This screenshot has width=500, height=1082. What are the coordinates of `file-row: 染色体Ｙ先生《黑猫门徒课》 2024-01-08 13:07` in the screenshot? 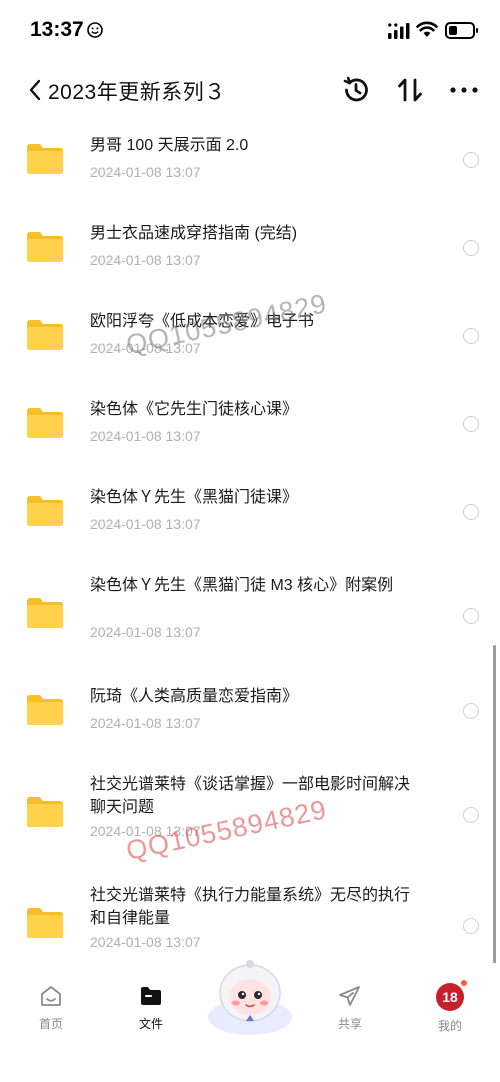 It's located at (250, 521).